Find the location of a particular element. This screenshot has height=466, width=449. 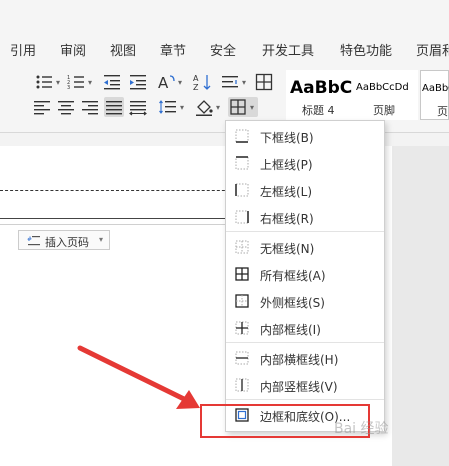

menu-item-label: 无框线(N) is located at coordinates (287, 249).